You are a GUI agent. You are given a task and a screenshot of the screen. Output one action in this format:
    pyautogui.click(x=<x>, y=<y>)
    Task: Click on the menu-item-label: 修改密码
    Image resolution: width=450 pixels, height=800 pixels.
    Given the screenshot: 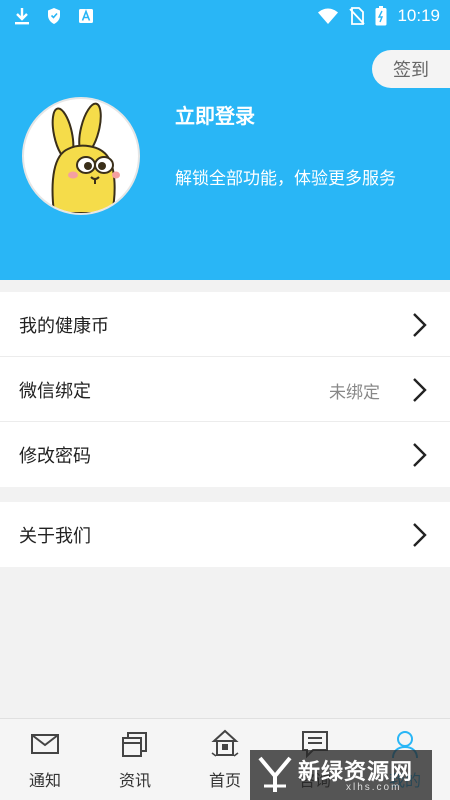 What is the action you would take?
    pyautogui.click(x=55, y=456)
    